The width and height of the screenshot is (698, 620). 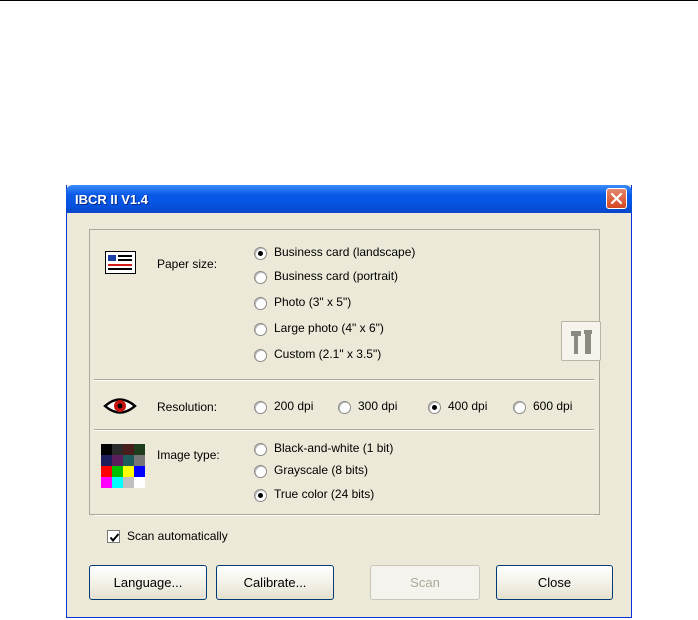 What do you see at coordinates (378, 406) in the screenshot?
I see `resolution-option-label: 300 dpi` at bounding box center [378, 406].